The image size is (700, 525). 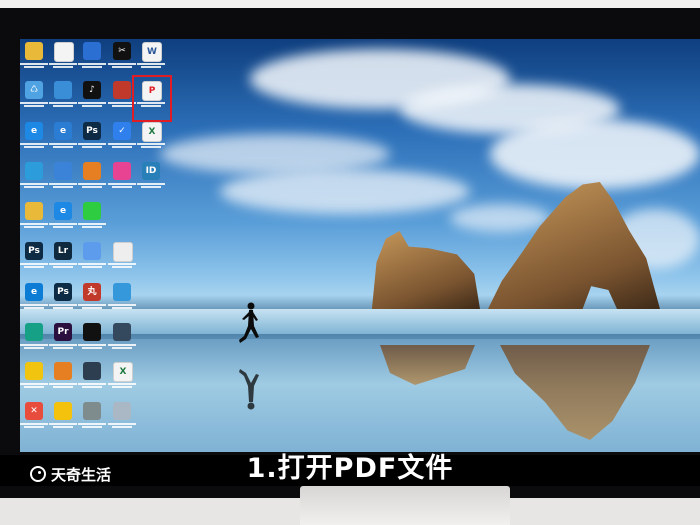 What do you see at coordinates (92, 90) in the screenshot?
I see `tiktok-icon: ♪` at bounding box center [92, 90].